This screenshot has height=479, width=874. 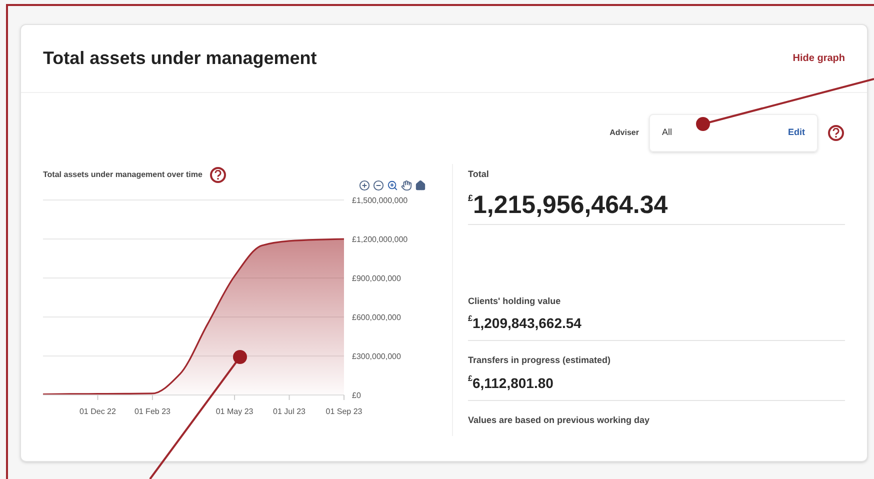 I want to click on note-text: Values are based on previous working day, so click(x=559, y=420).